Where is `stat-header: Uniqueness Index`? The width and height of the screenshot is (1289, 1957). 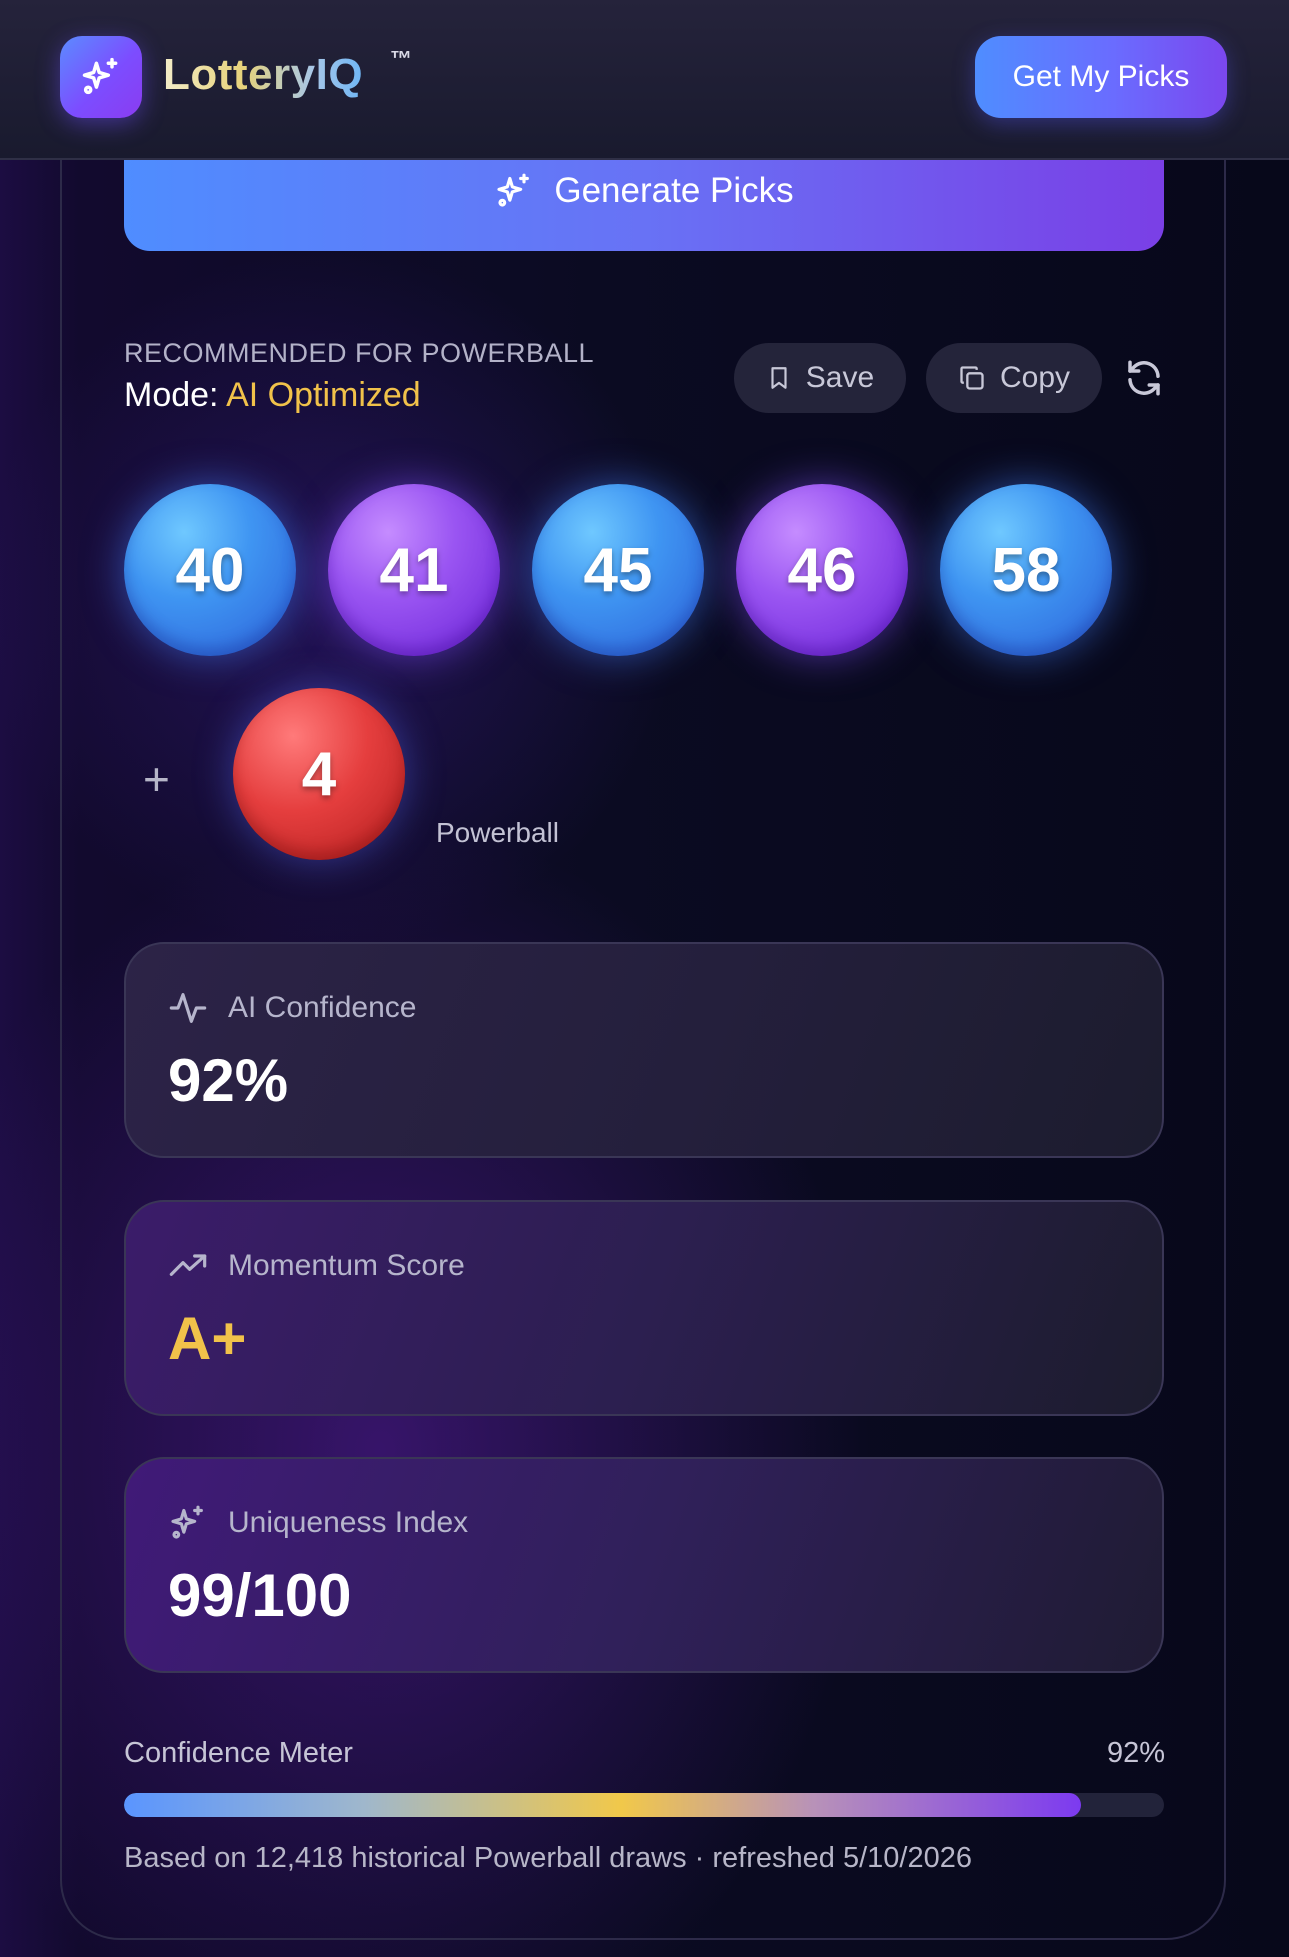 stat-header: Uniqueness Index is located at coordinates (318, 1523).